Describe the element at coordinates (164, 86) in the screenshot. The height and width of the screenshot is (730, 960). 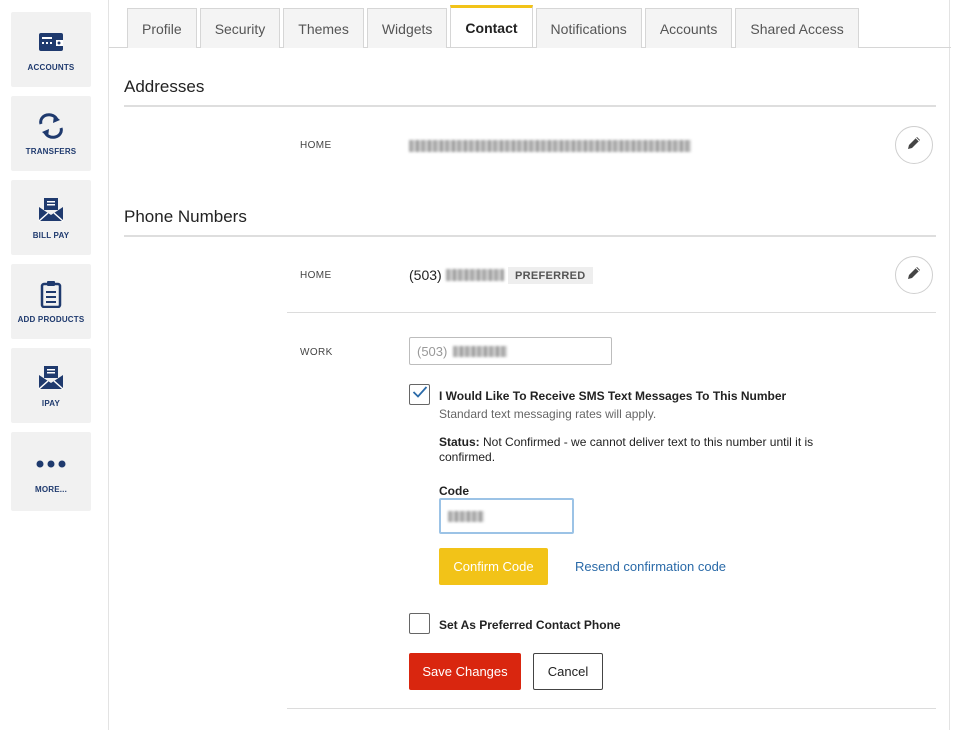
I see `addresses-heading: Addresses` at that location.